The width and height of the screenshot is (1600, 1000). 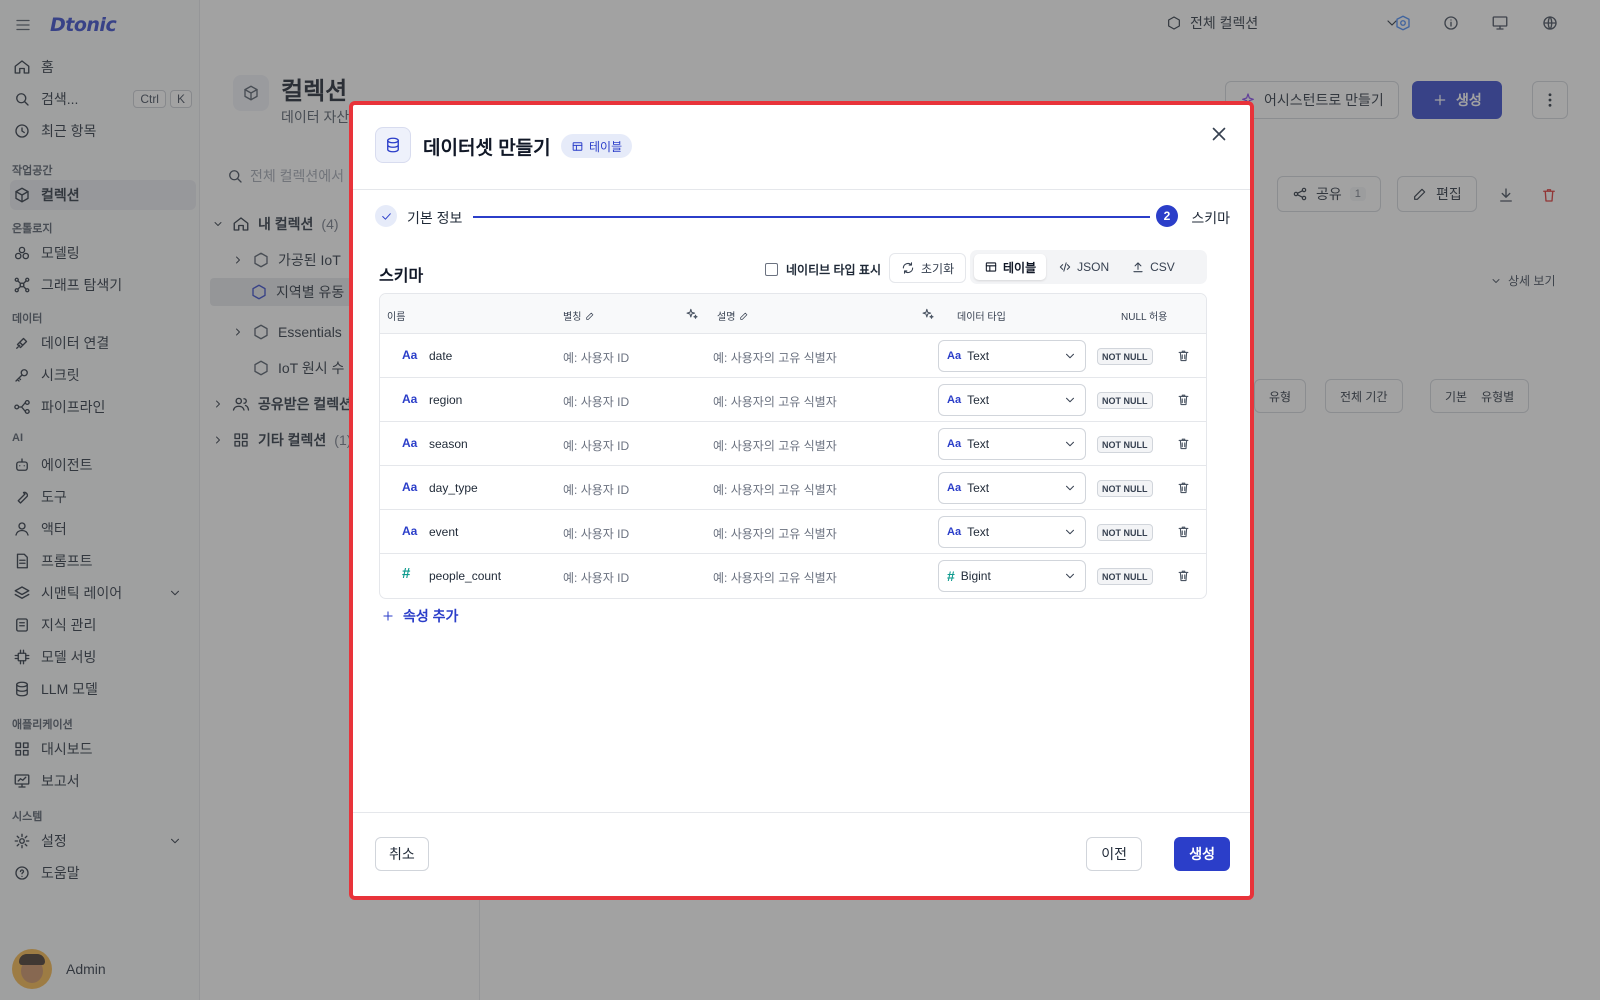 I want to click on col-header-nullable: NULL 허용, so click(x=1144, y=317).